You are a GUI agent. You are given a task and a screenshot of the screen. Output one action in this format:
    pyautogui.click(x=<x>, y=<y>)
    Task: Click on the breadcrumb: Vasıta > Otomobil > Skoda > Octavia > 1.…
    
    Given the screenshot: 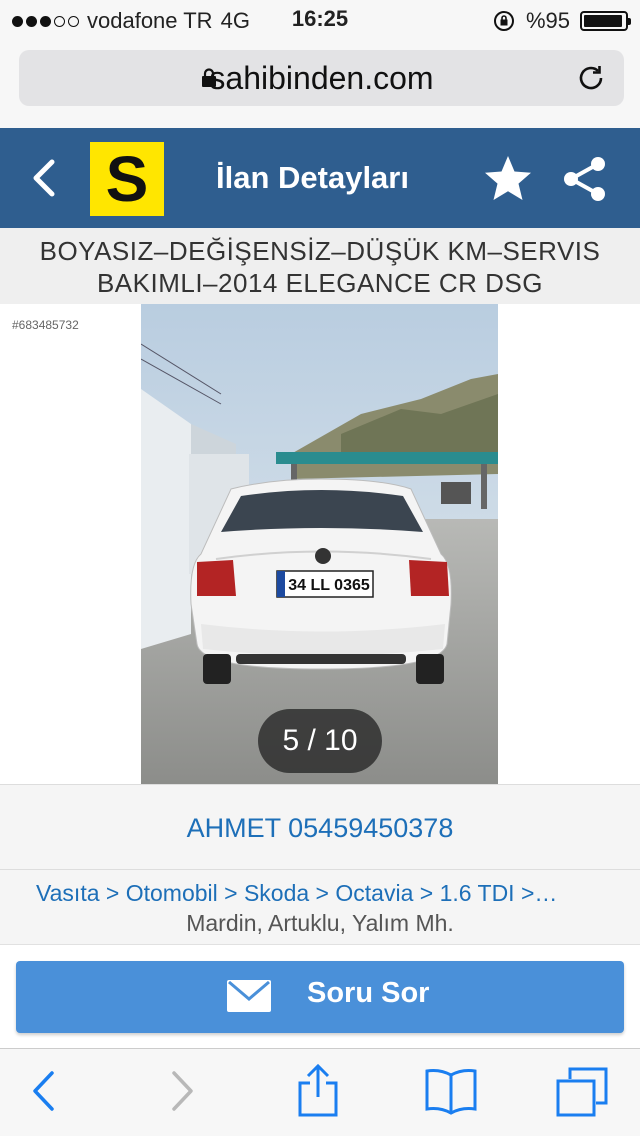 What is the action you would take?
    pyautogui.click(x=321, y=893)
    